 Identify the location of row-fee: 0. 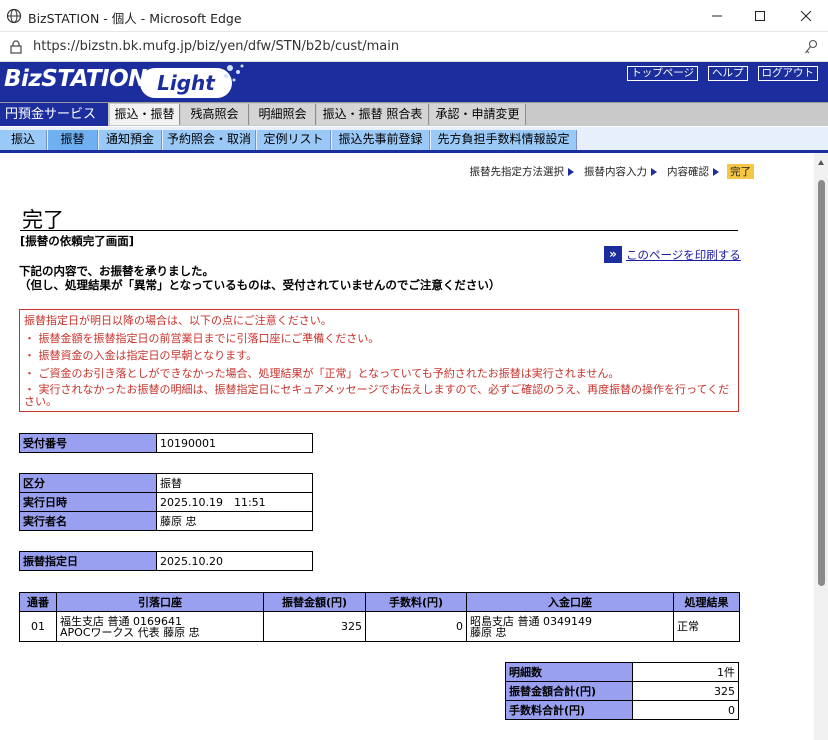
(416, 626).